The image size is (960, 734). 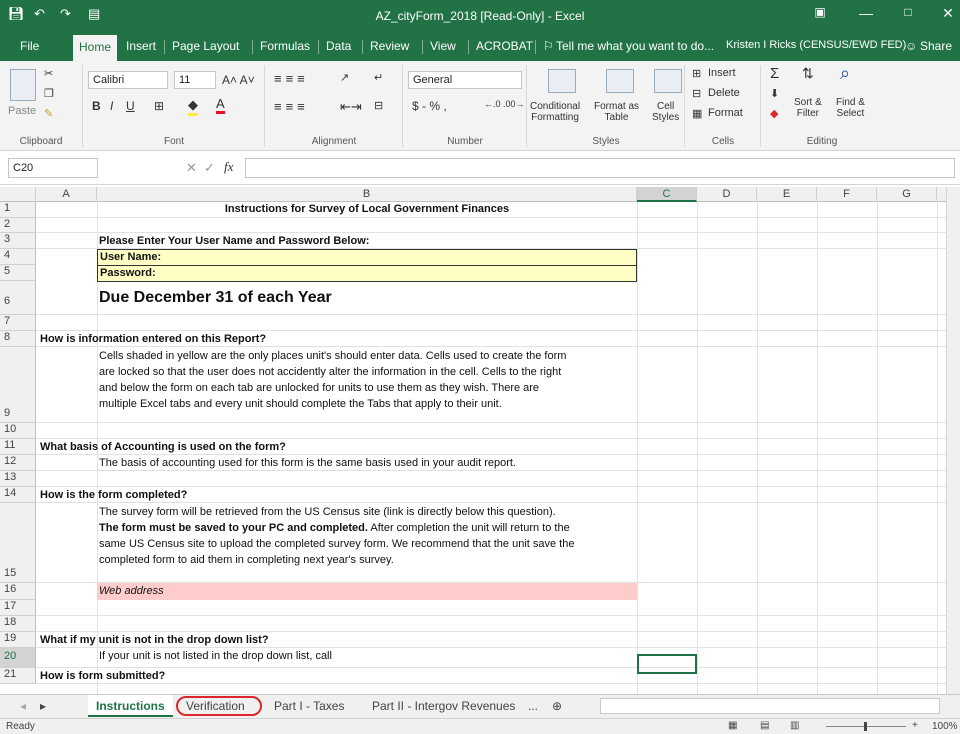 I want to click on sheet-tab-instructions: Instructions, so click(x=130, y=706).